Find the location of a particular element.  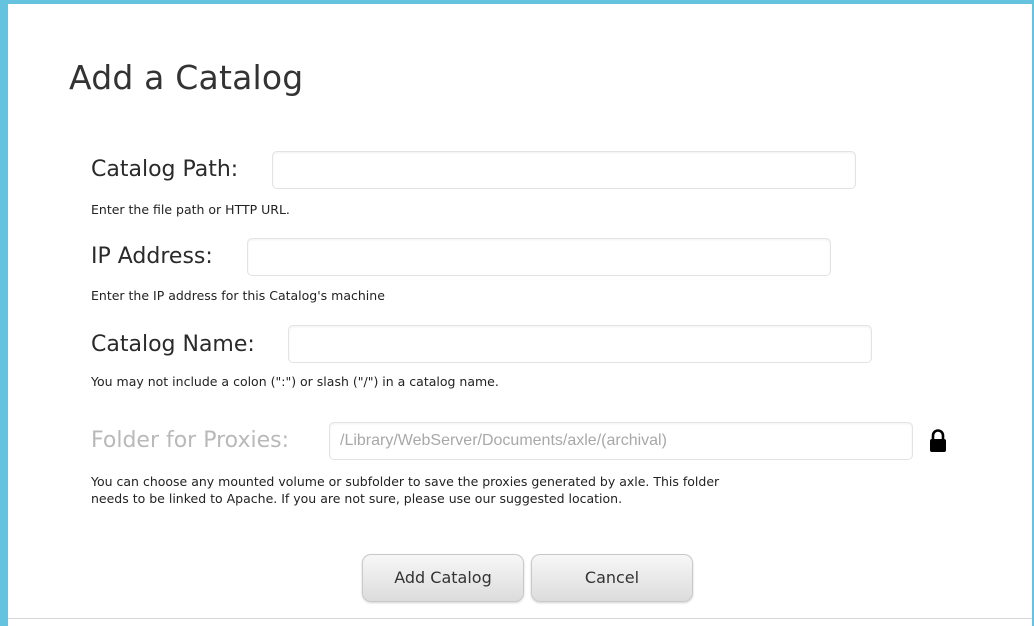

add-catalog-button: Add Catalog is located at coordinates (443, 578).